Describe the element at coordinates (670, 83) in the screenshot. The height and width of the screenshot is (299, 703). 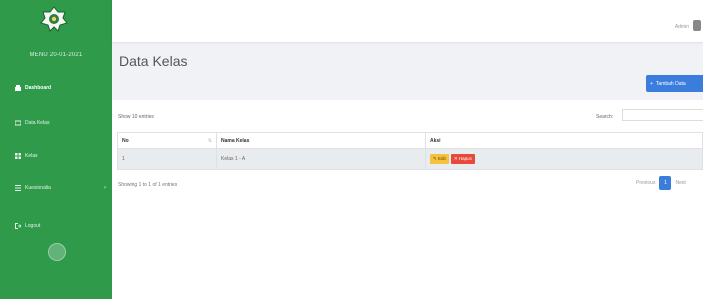
I see `add-data-label: Tambah Data` at that location.